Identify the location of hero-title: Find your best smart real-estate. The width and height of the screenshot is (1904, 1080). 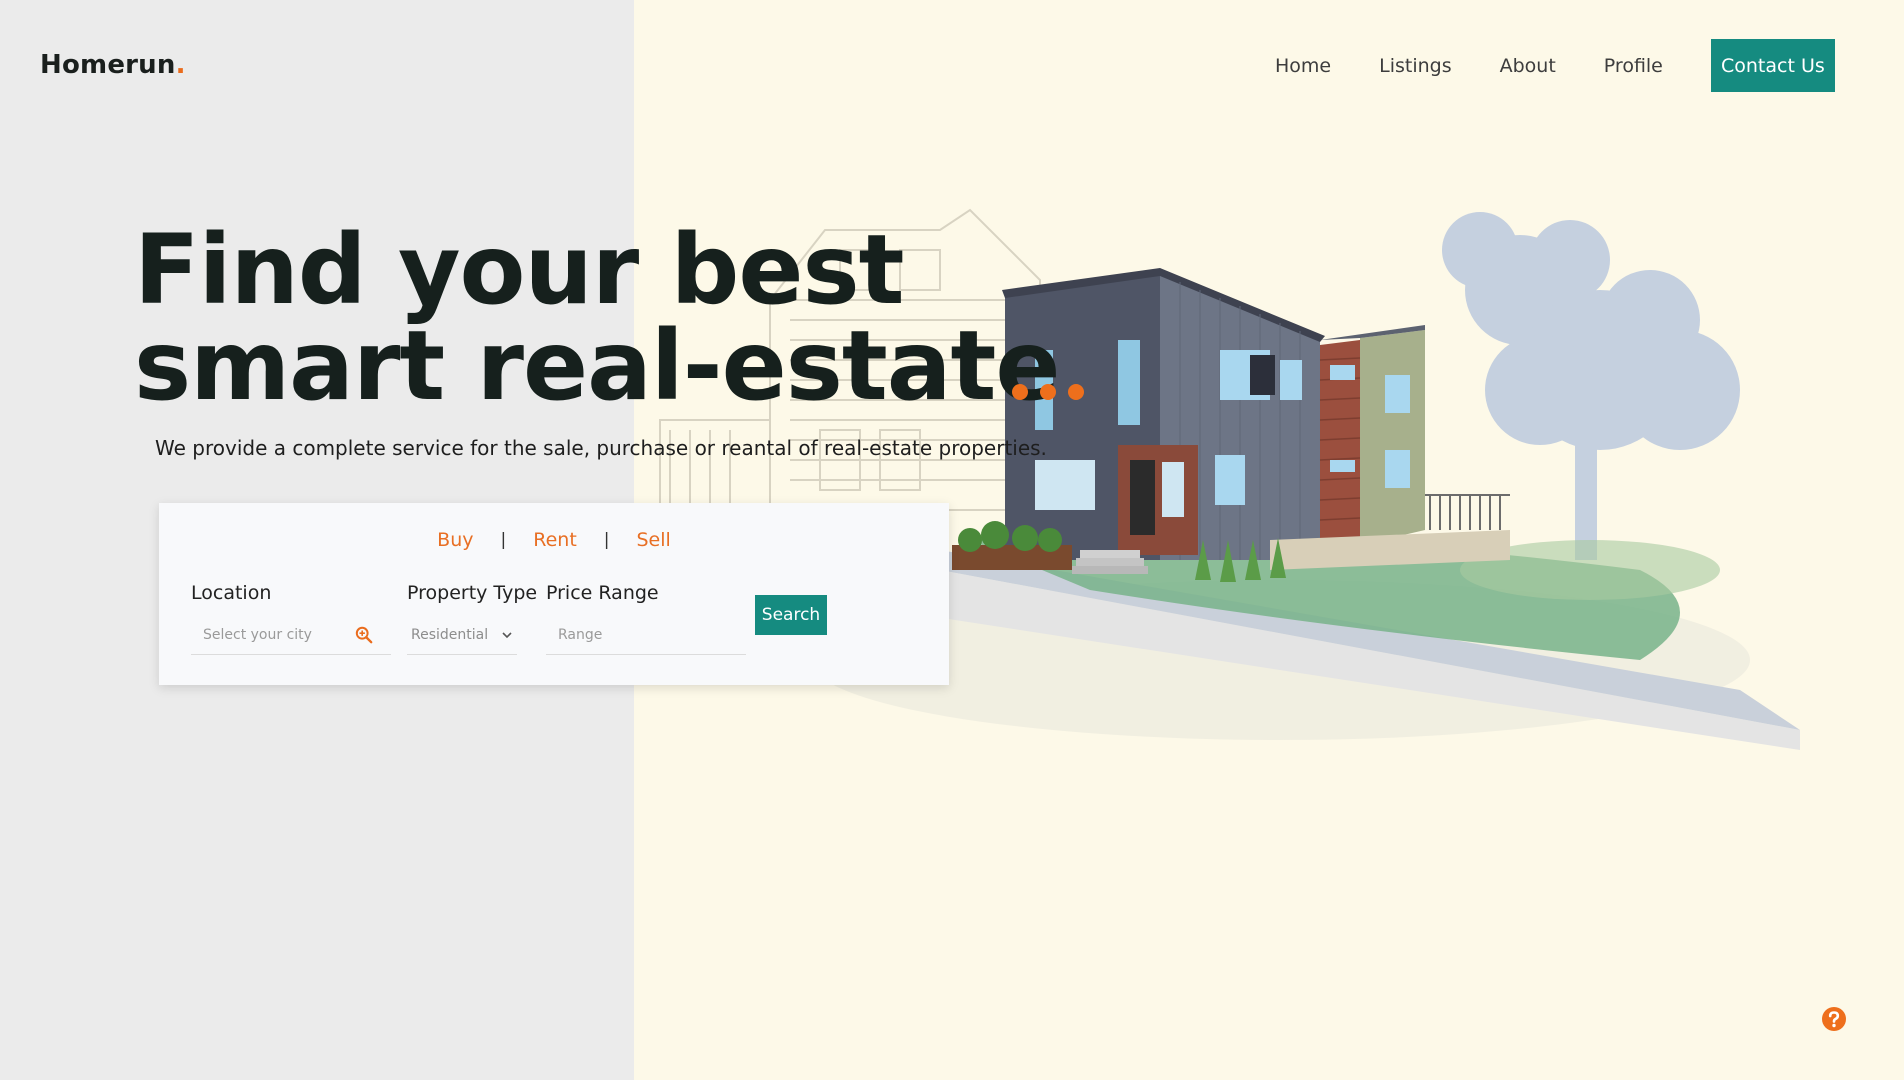
(597, 318).